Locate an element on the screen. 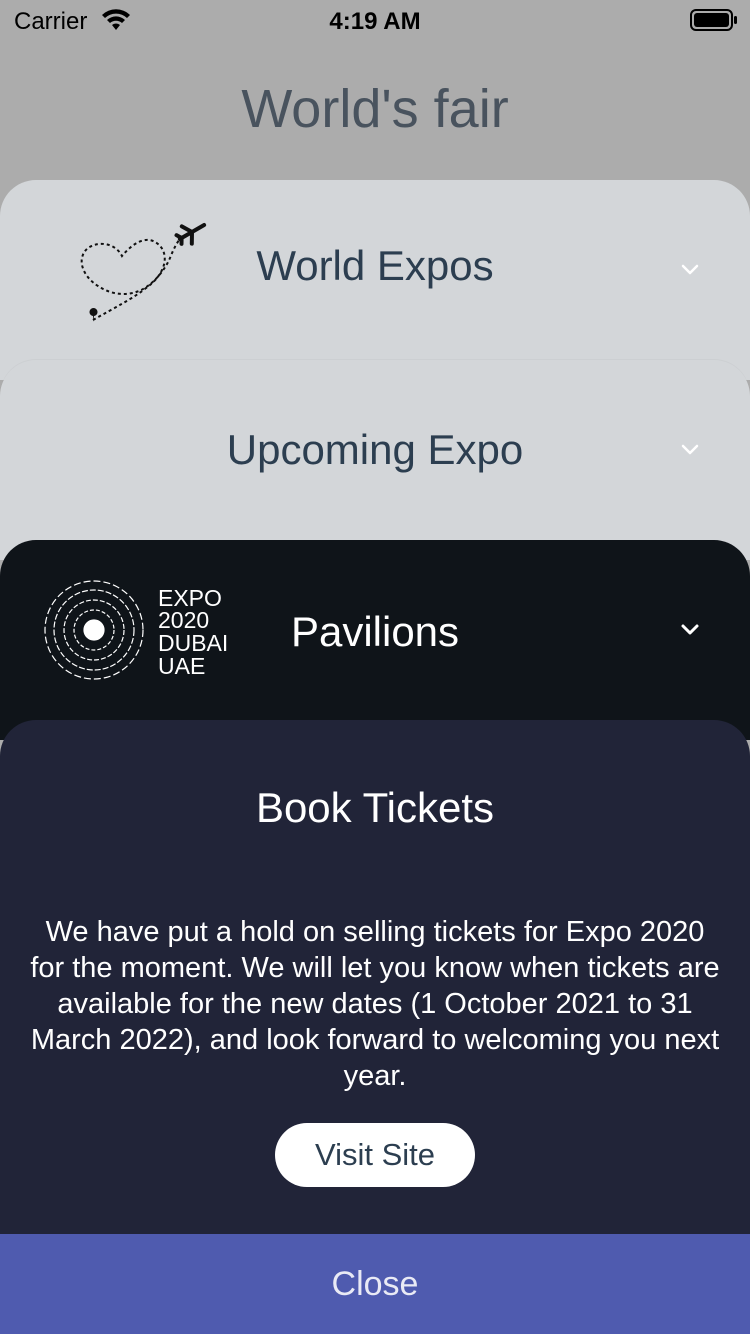  upcoming-expo-card: Upcoming Expo is located at coordinates (375, 460).